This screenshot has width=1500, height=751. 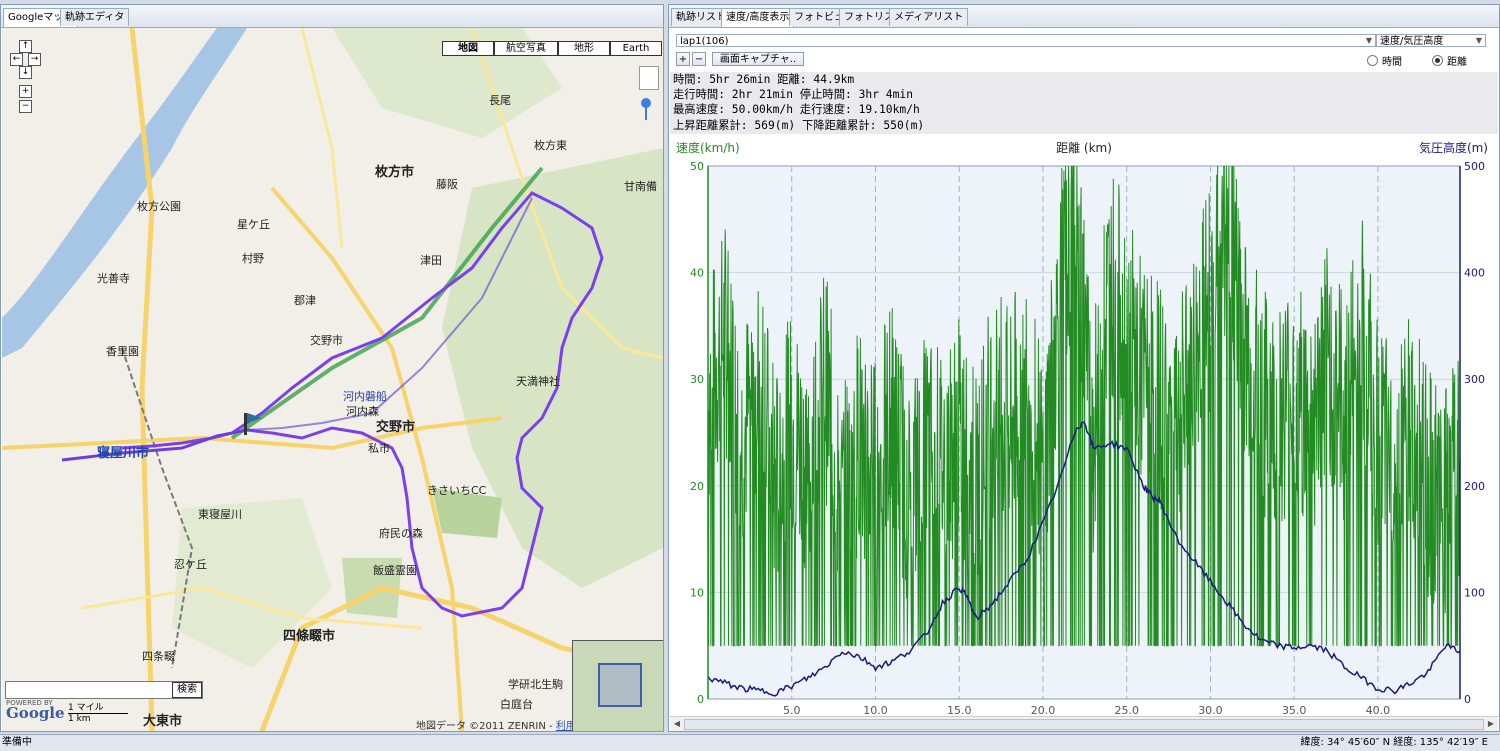 What do you see at coordinates (113, 278) in the screenshot?
I see `map-label-kozenji: 光善寺` at bounding box center [113, 278].